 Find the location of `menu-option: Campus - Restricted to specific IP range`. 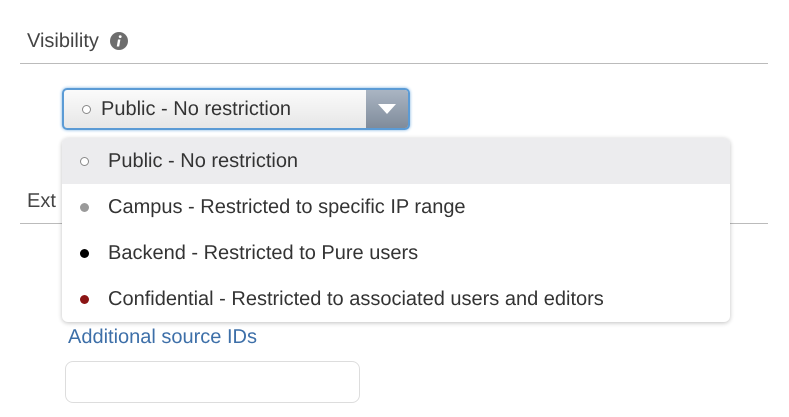

menu-option: Campus - Restricted to specific IP range is located at coordinates (396, 207).